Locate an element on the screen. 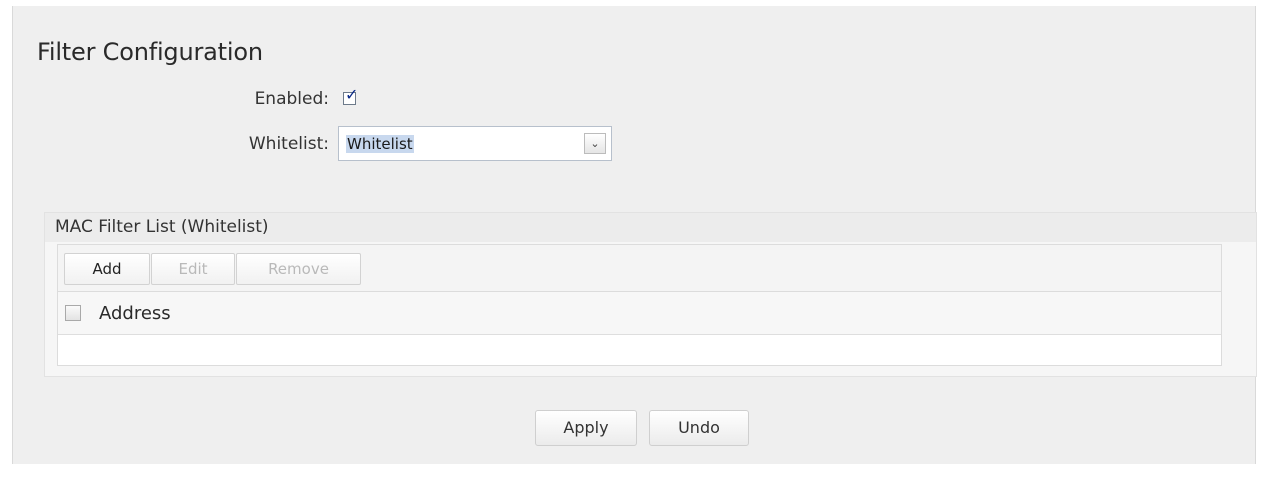 This screenshot has height=478, width=1262. grid-header-row: Address is located at coordinates (639, 313).